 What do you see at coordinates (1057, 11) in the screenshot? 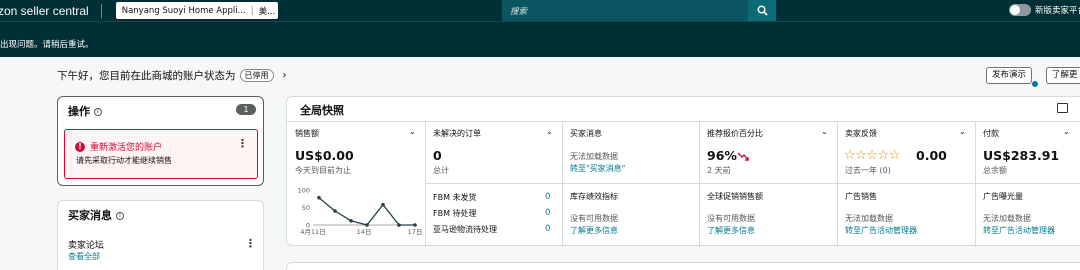
I see `toggle-label: 新版卖家平台` at bounding box center [1057, 11].